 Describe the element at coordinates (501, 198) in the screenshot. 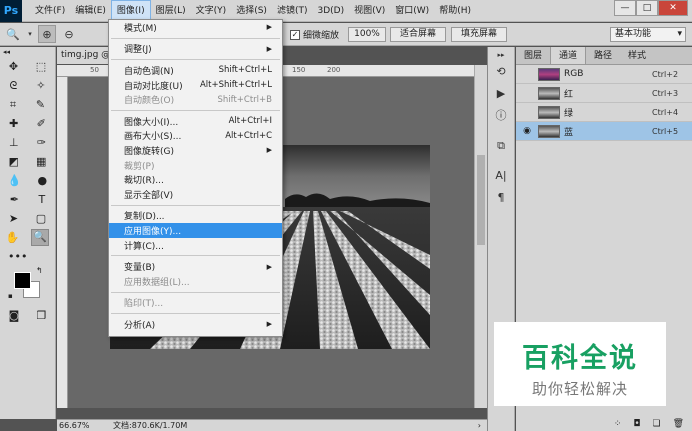

I see `paragraph-panel-icon: ¶` at that location.